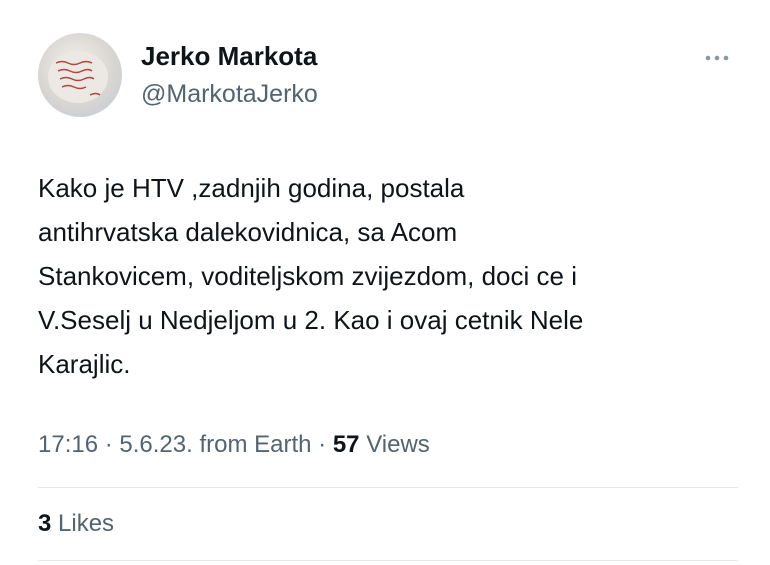  Describe the element at coordinates (346, 444) in the screenshot. I see `views-count: 57` at that location.